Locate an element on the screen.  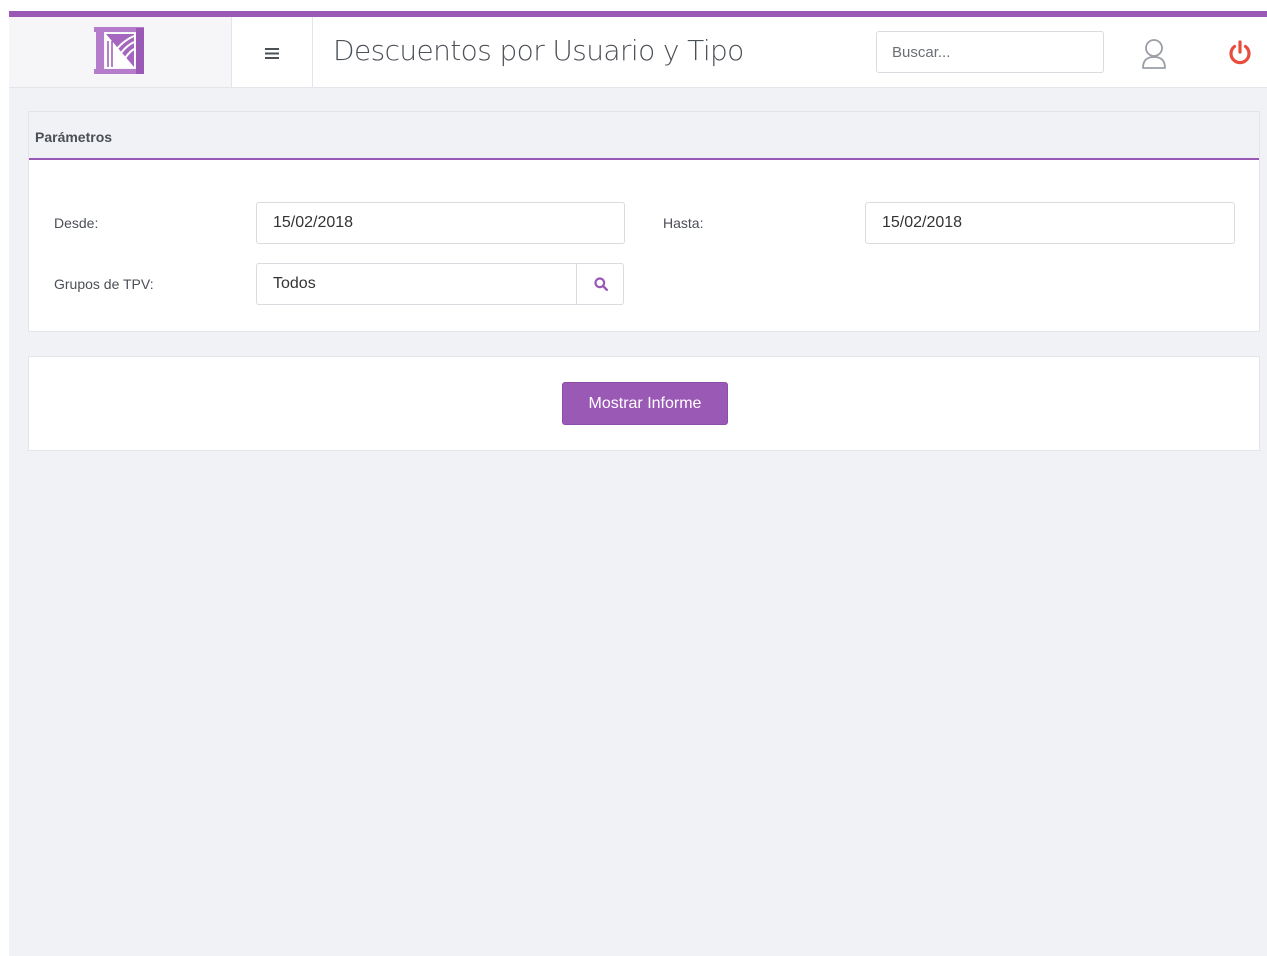
hasta-label: Hasta: is located at coordinates (683, 223).